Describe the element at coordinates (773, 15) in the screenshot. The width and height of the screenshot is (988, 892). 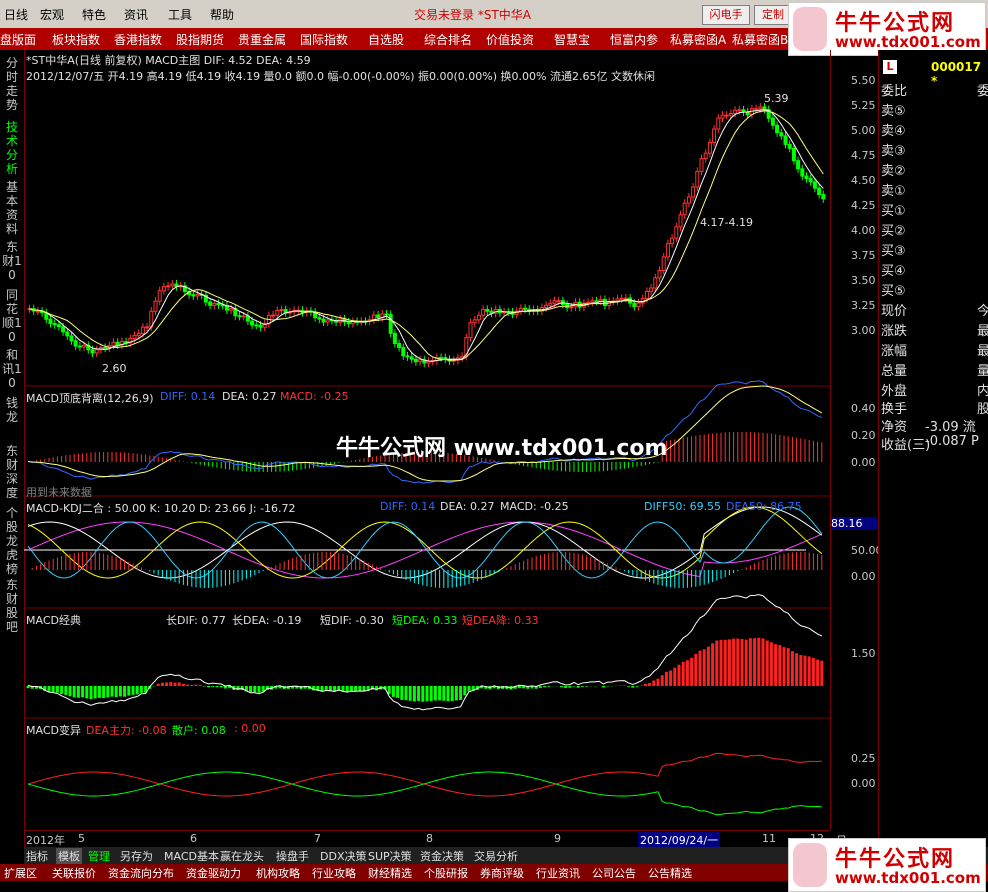
I see `customize-button: 定制` at that location.